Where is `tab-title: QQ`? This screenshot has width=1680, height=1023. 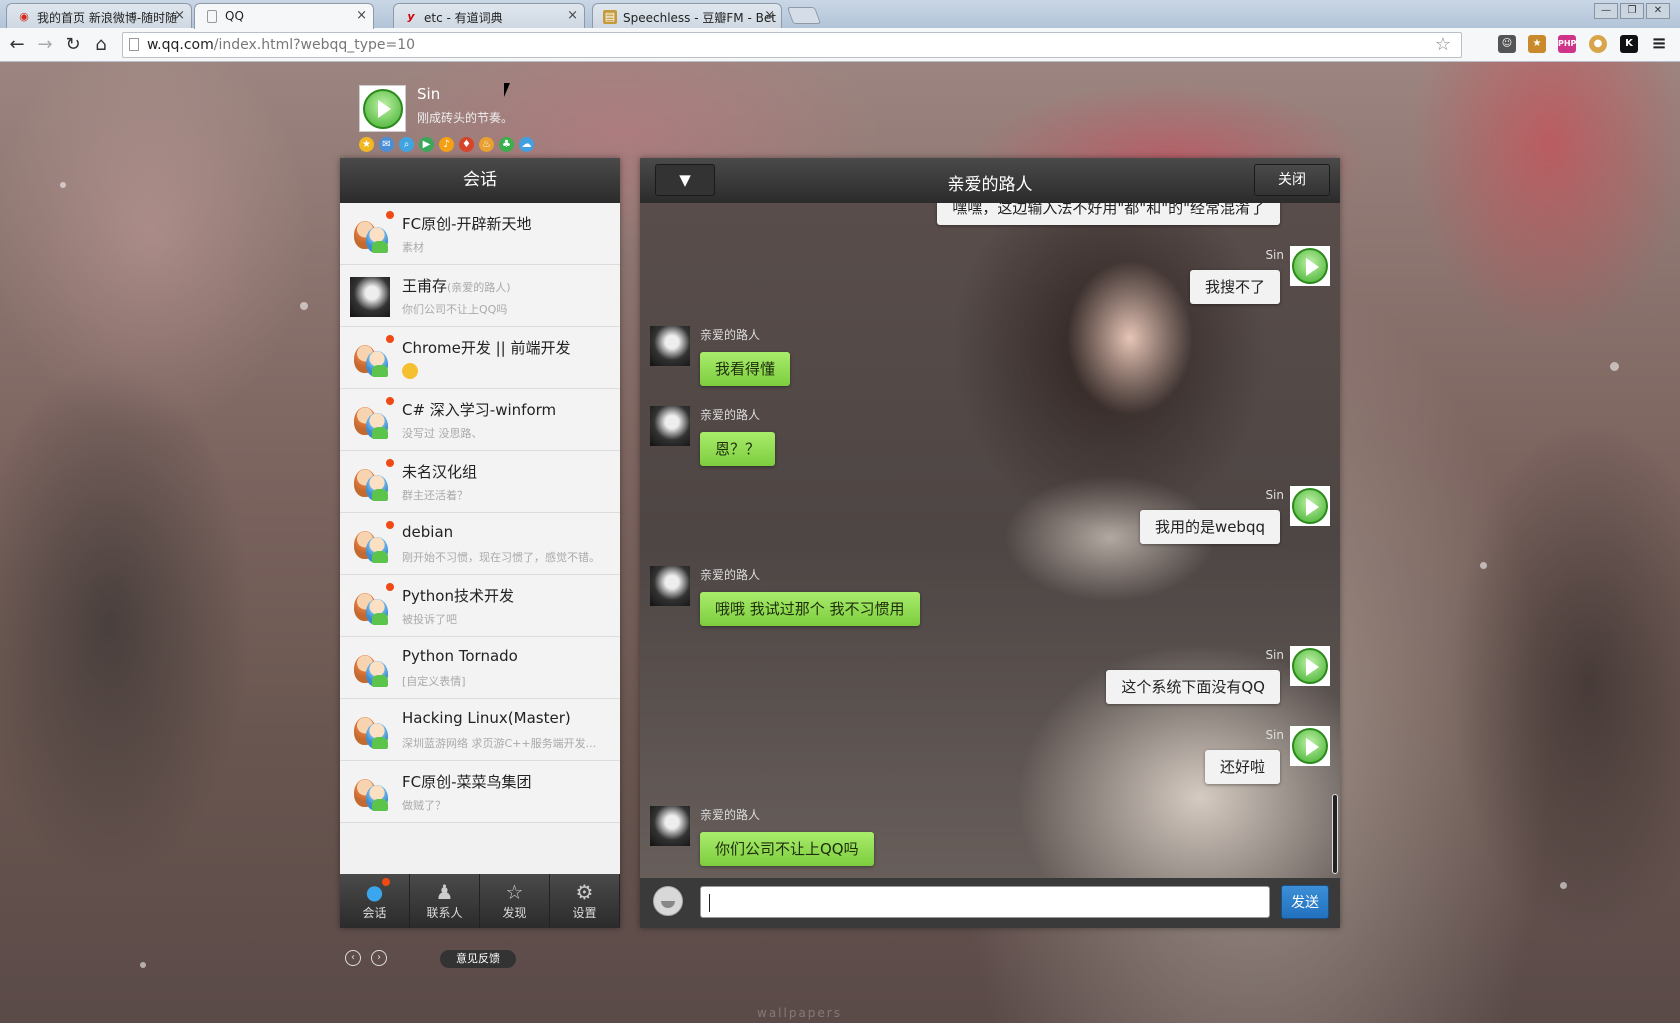
tab-title: QQ is located at coordinates (234, 16).